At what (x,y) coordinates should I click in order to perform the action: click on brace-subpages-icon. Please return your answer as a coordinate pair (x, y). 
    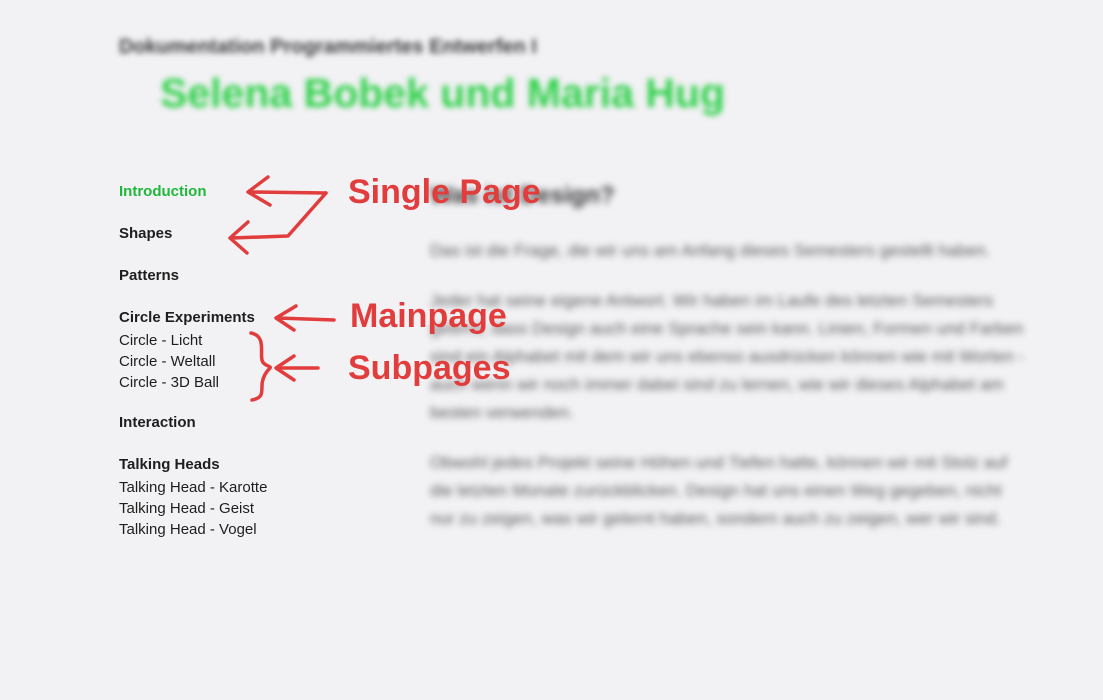
    Looking at the image, I should click on (261, 366).